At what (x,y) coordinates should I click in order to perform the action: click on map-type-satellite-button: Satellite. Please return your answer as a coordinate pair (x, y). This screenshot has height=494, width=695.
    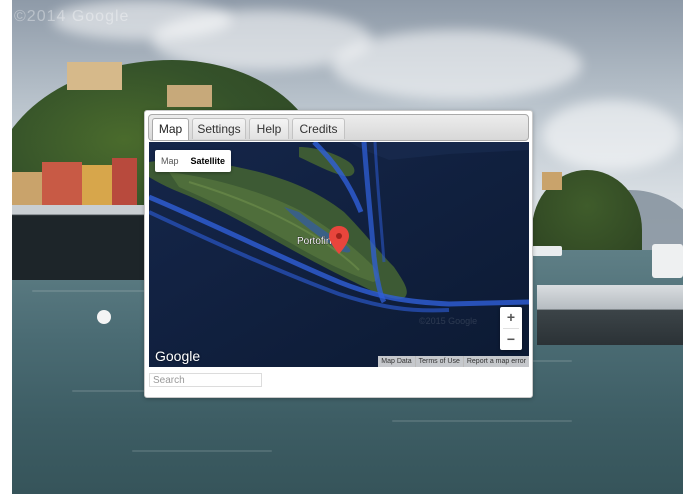
    Looking at the image, I should click on (208, 161).